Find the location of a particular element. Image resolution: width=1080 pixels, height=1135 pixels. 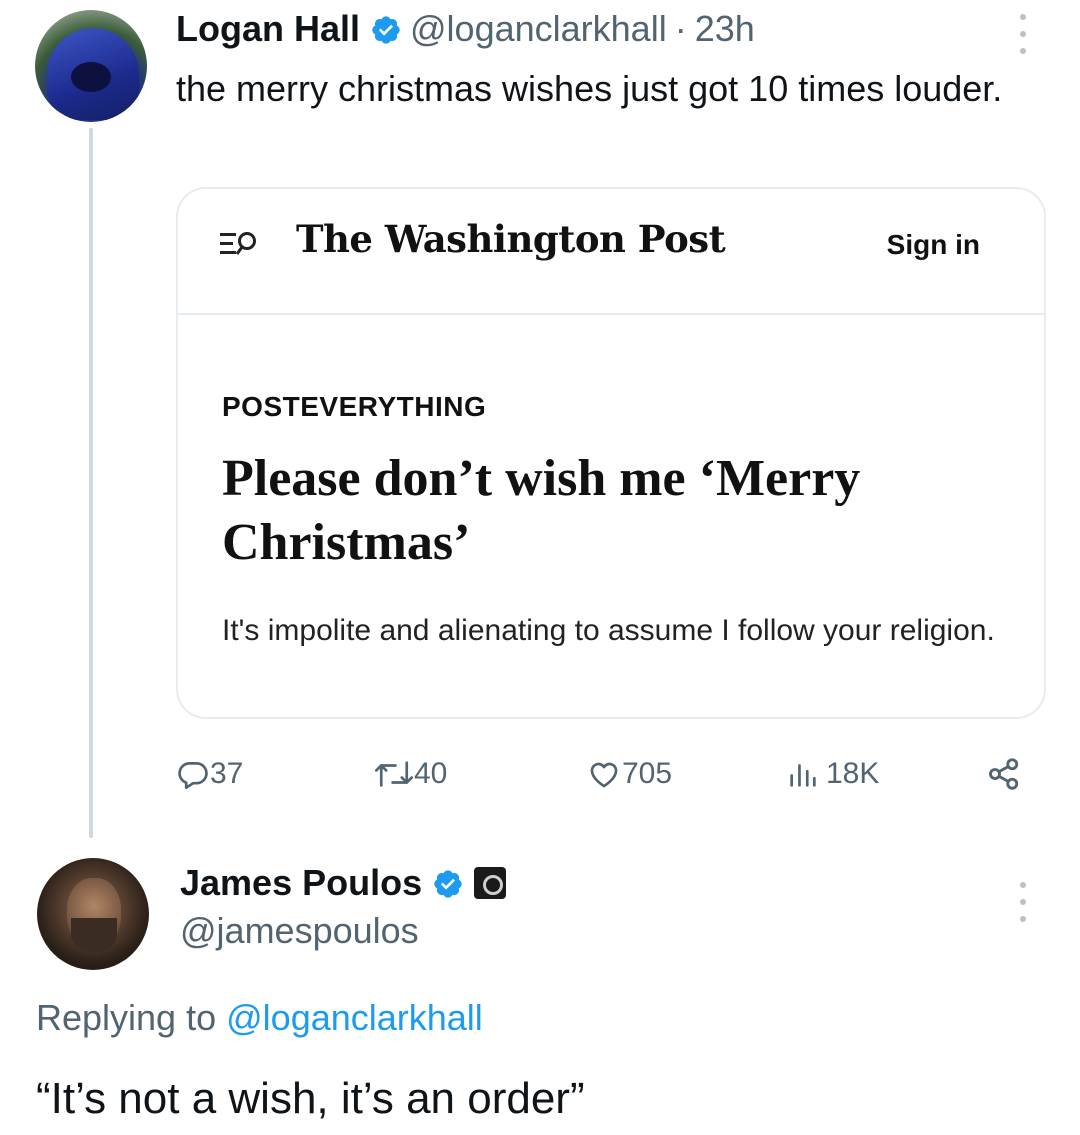

card-masthead-bar: The Washington Post Sign in is located at coordinates (611, 252).